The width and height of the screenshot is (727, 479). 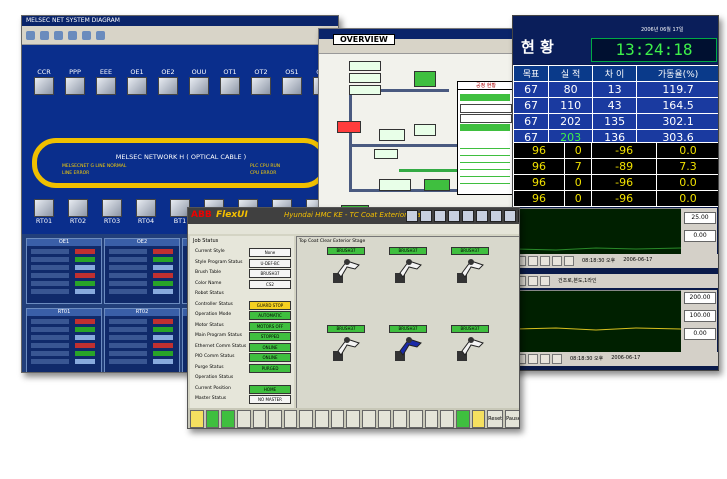 What do you see at coordinates (261, 81) in the screenshot?
I see `network-node: OT2` at bounding box center [261, 81].